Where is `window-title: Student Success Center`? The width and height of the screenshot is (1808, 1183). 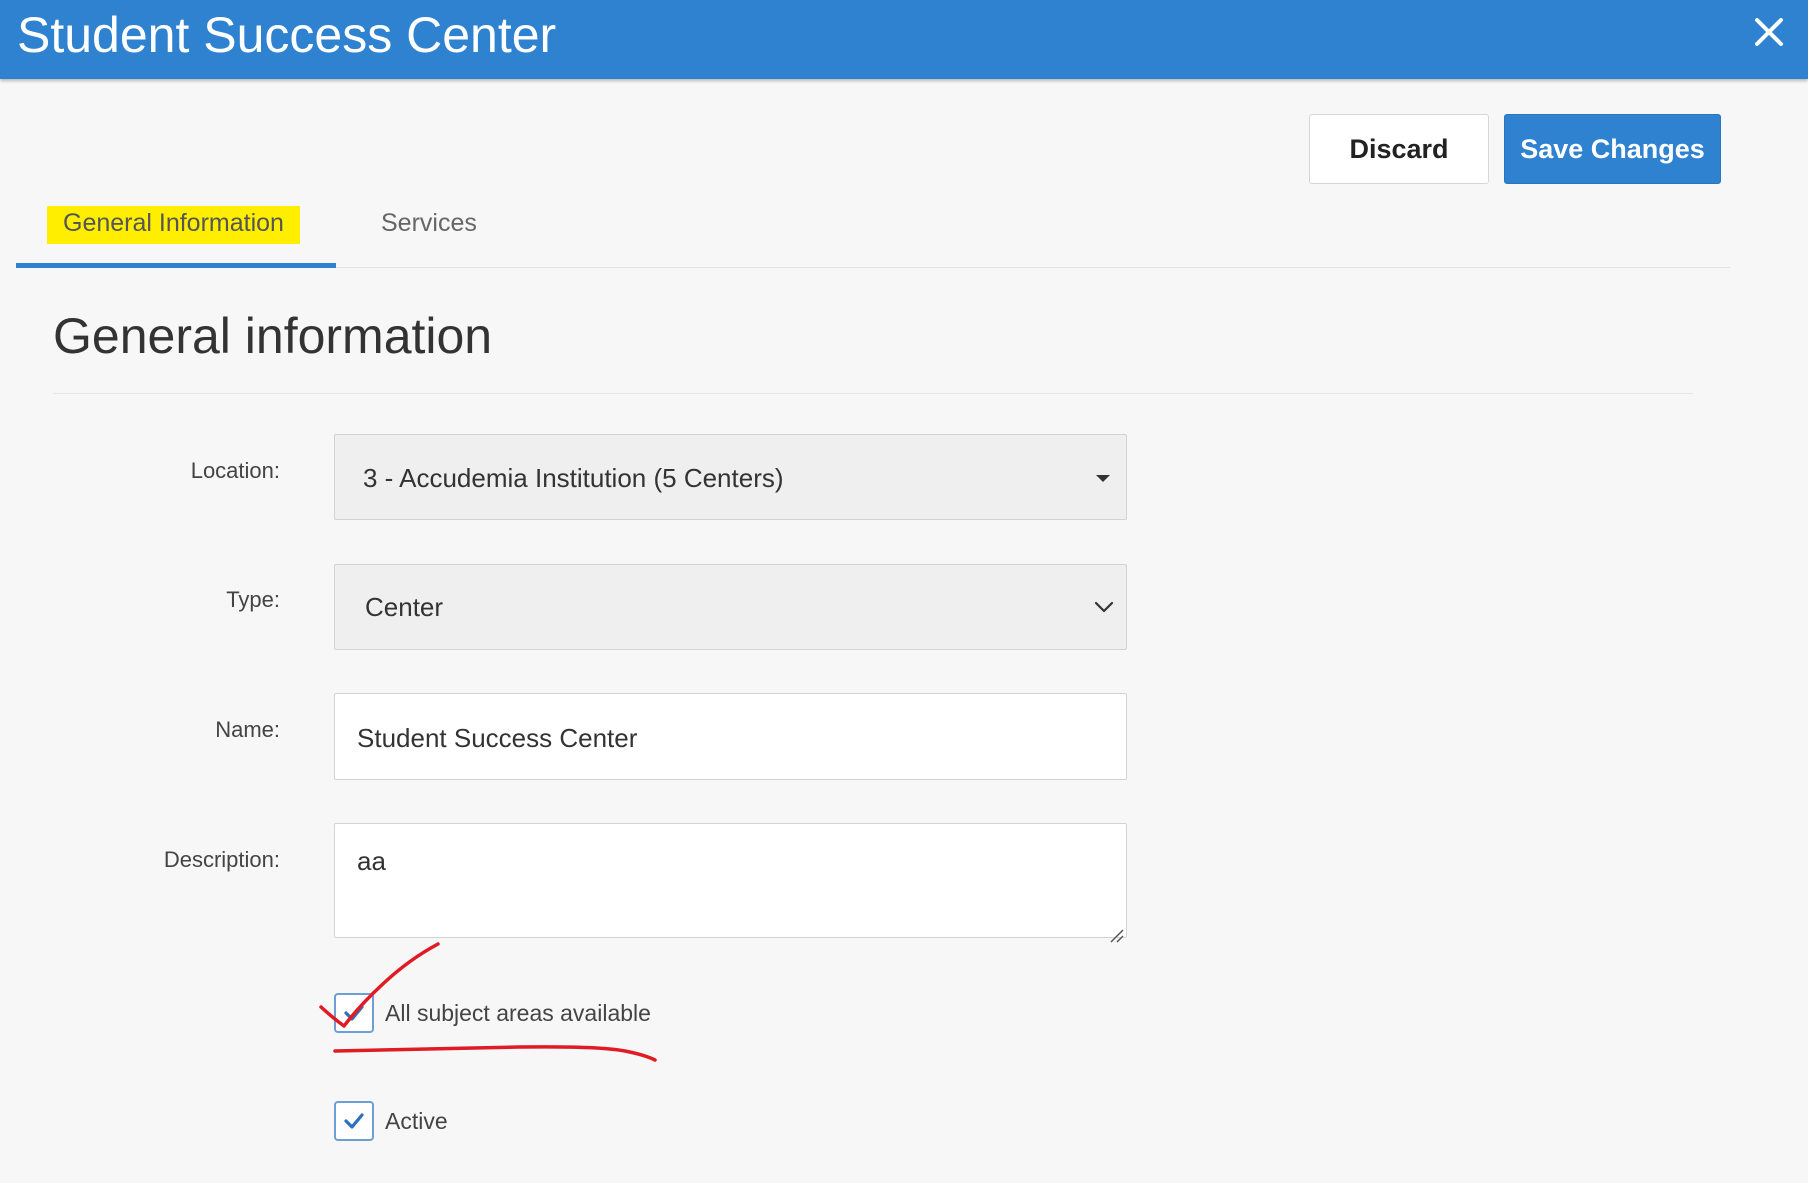 window-title: Student Success Center is located at coordinates (287, 35).